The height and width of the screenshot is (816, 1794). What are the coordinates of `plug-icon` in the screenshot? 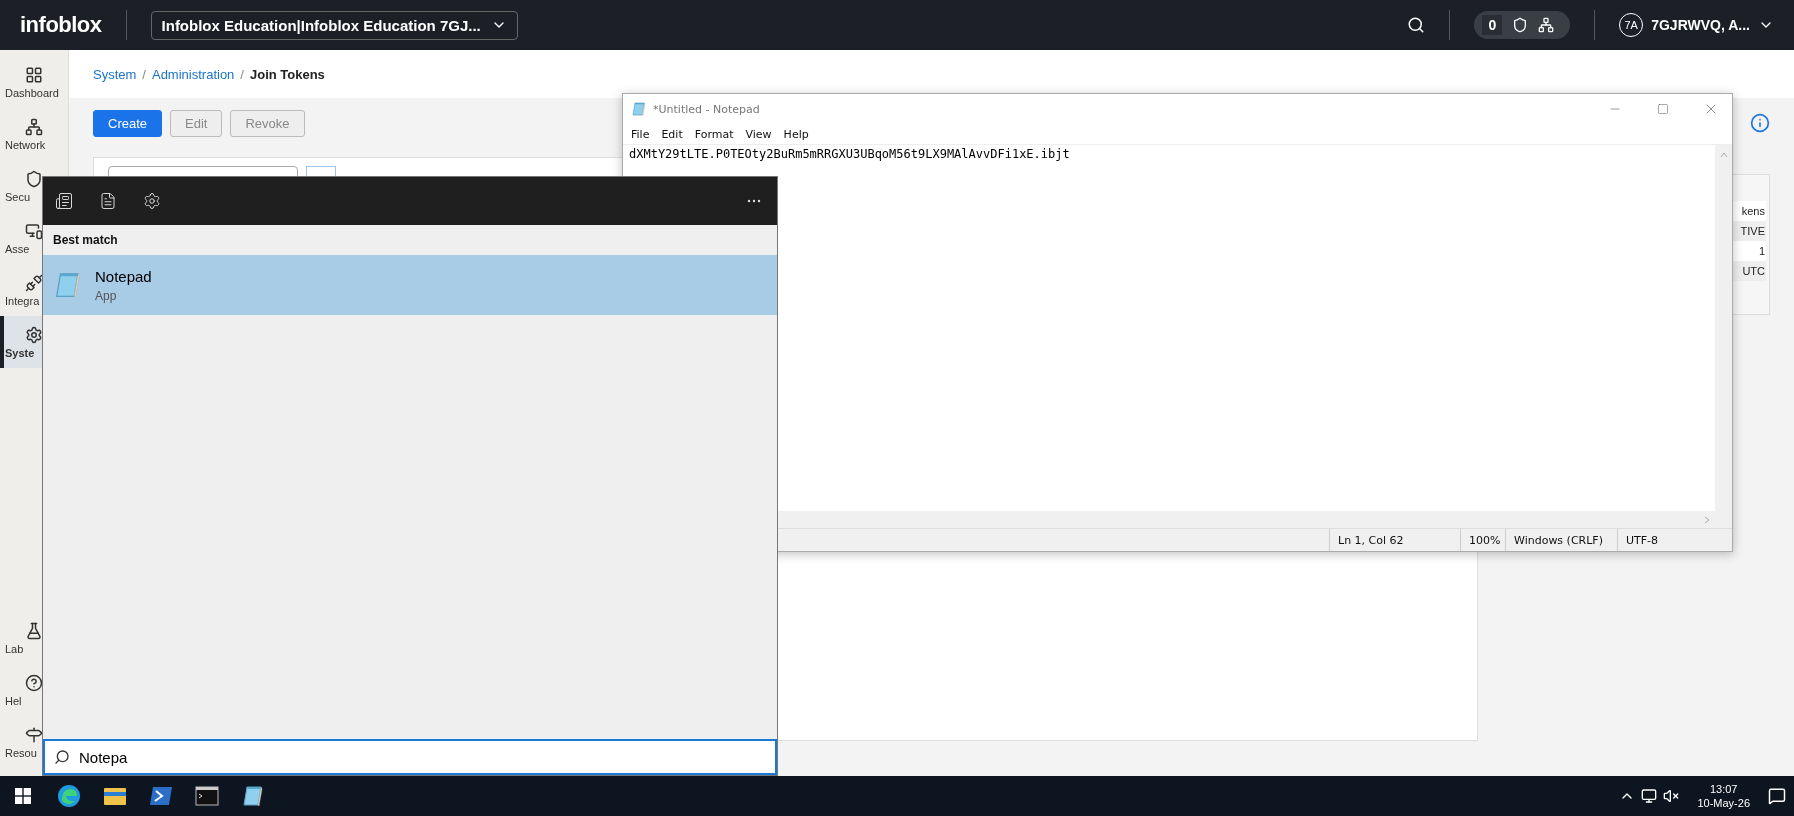 It's located at (34, 282).